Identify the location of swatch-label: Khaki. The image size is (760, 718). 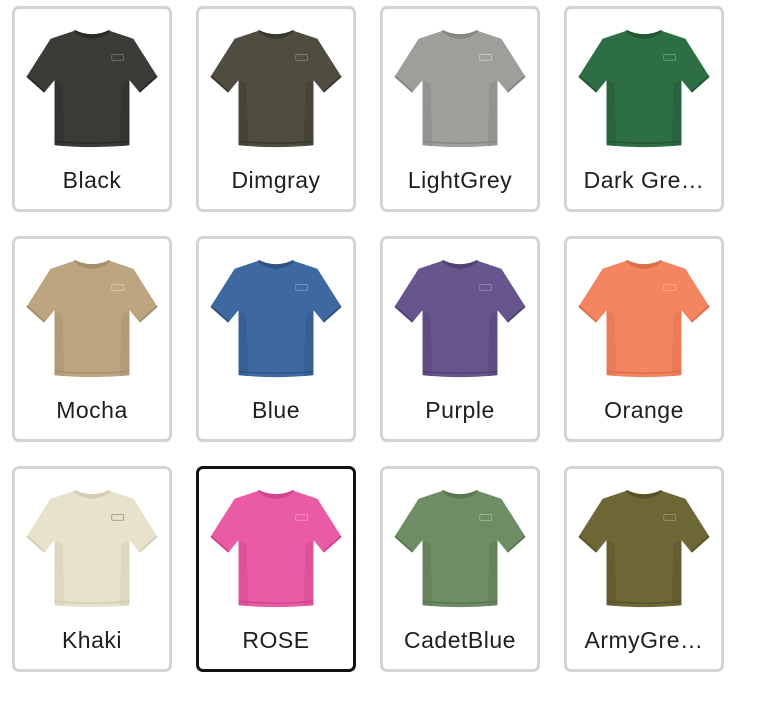
(92, 640).